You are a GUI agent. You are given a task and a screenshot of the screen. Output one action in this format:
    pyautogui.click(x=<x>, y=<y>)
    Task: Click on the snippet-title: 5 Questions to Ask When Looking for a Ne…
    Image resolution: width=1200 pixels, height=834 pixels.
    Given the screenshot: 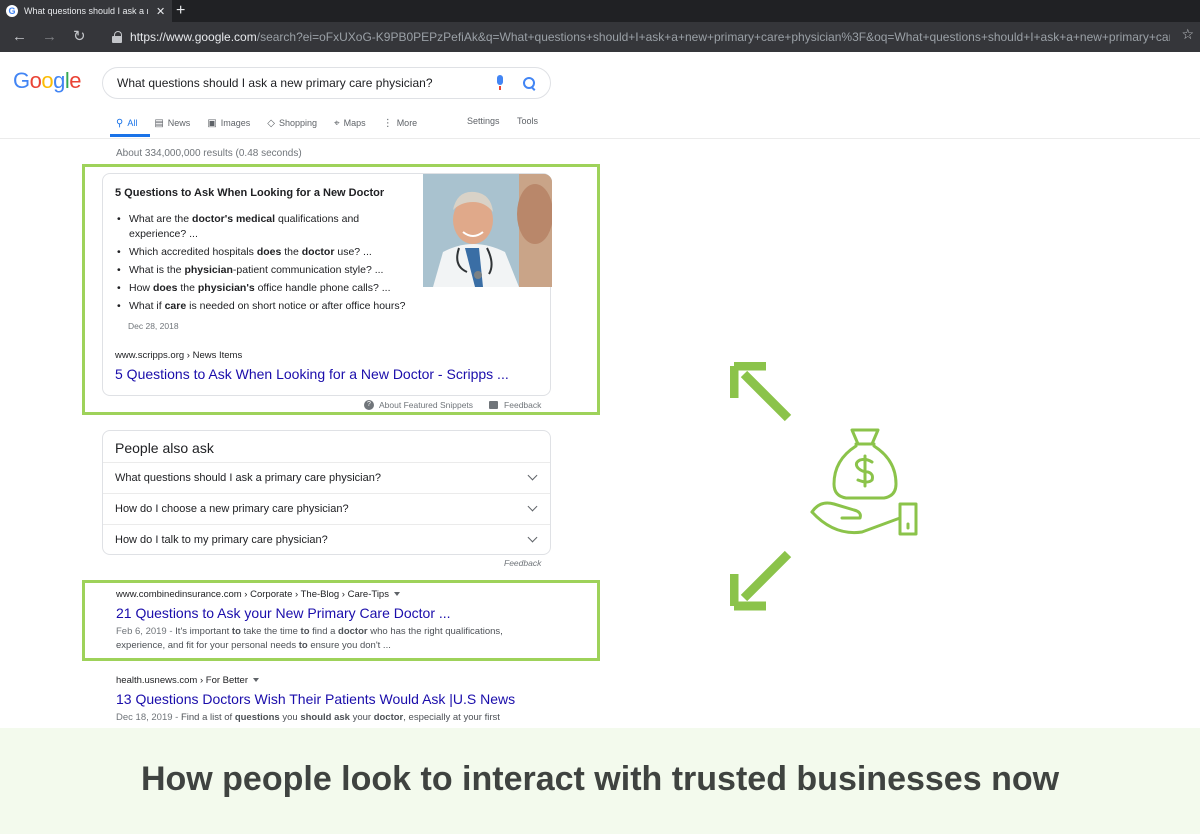 What is the action you would take?
    pyautogui.click(x=250, y=193)
    